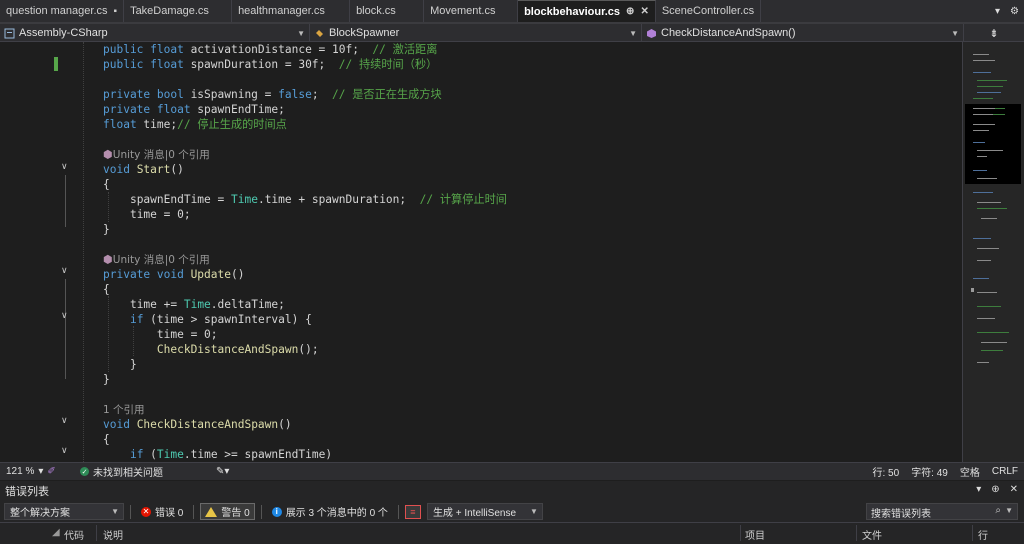 The height and width of the screenshot is (544, 1024). I want to click on messages-filter-button: i 展示 3 个消息中的 0 个, so click(330, 511).